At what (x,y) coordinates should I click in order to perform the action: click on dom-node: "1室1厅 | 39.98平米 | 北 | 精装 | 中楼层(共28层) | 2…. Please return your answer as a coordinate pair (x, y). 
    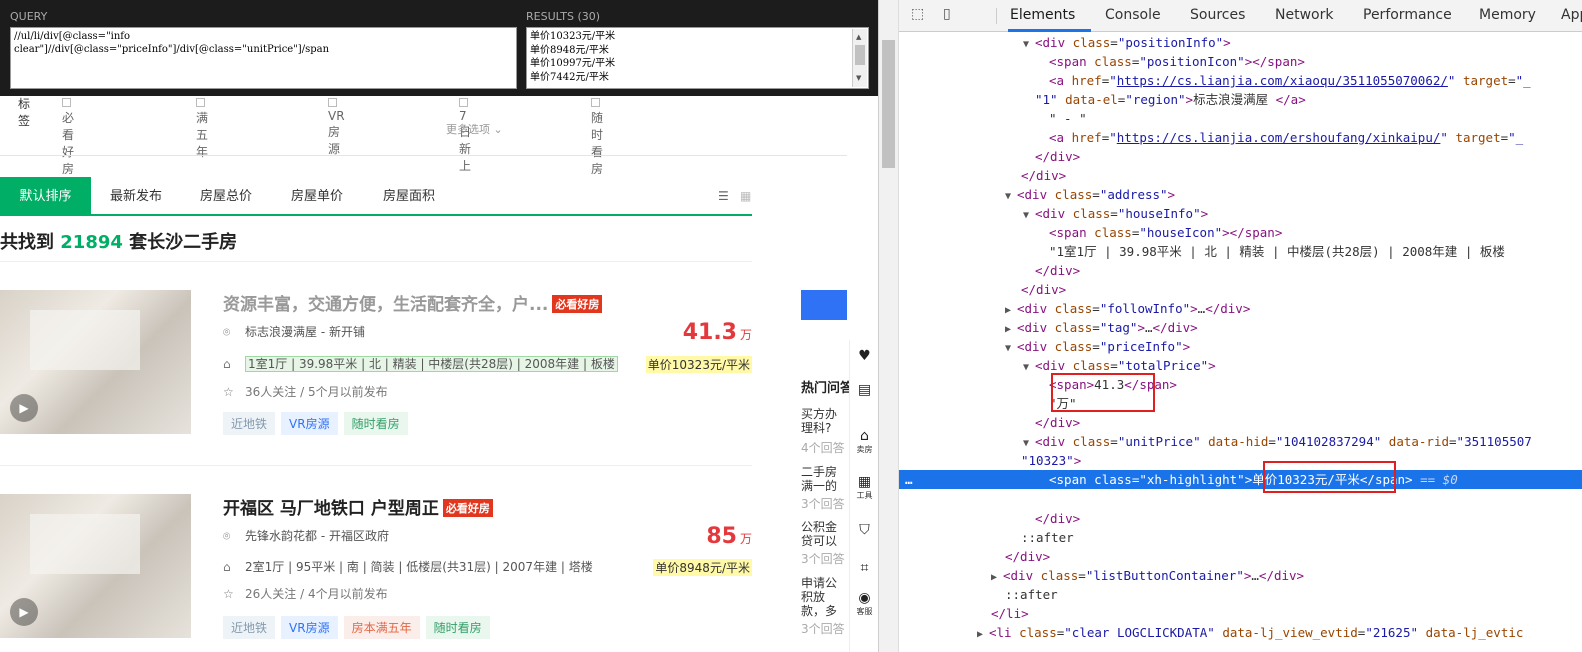
    Looking at the image, I should click on (1240, 251).